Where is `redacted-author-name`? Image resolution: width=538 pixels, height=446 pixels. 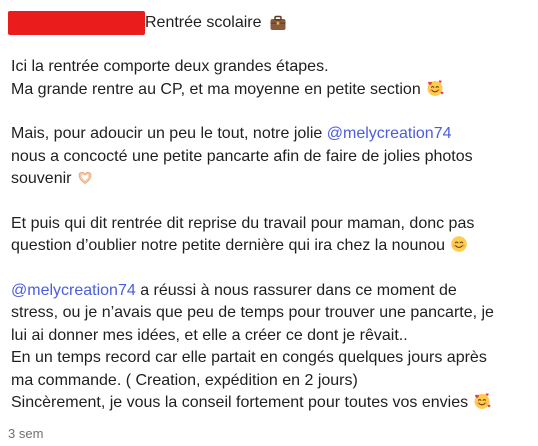 redacted-author-name is located at coordinates (76, 23).